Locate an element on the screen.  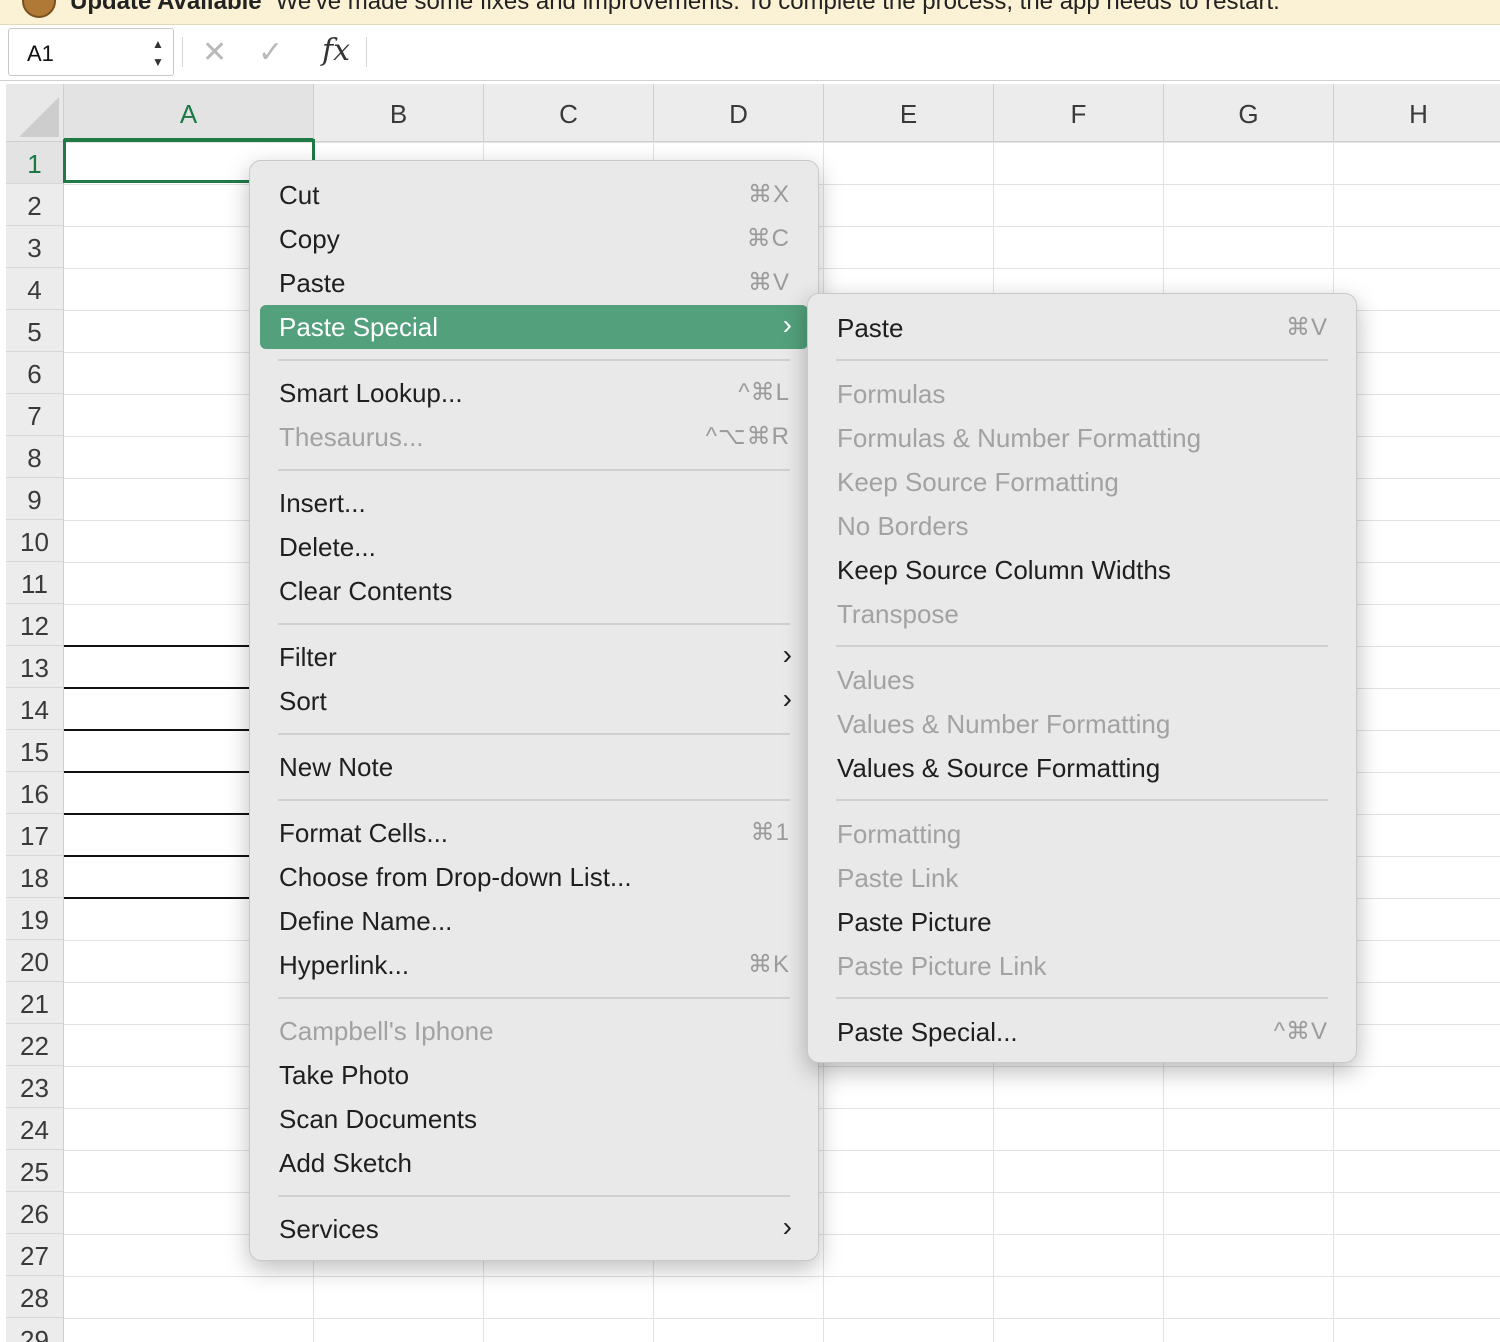
submenu-item-values-number-formatting: Values & Number Formatting is located at coordinates (1082, 724).